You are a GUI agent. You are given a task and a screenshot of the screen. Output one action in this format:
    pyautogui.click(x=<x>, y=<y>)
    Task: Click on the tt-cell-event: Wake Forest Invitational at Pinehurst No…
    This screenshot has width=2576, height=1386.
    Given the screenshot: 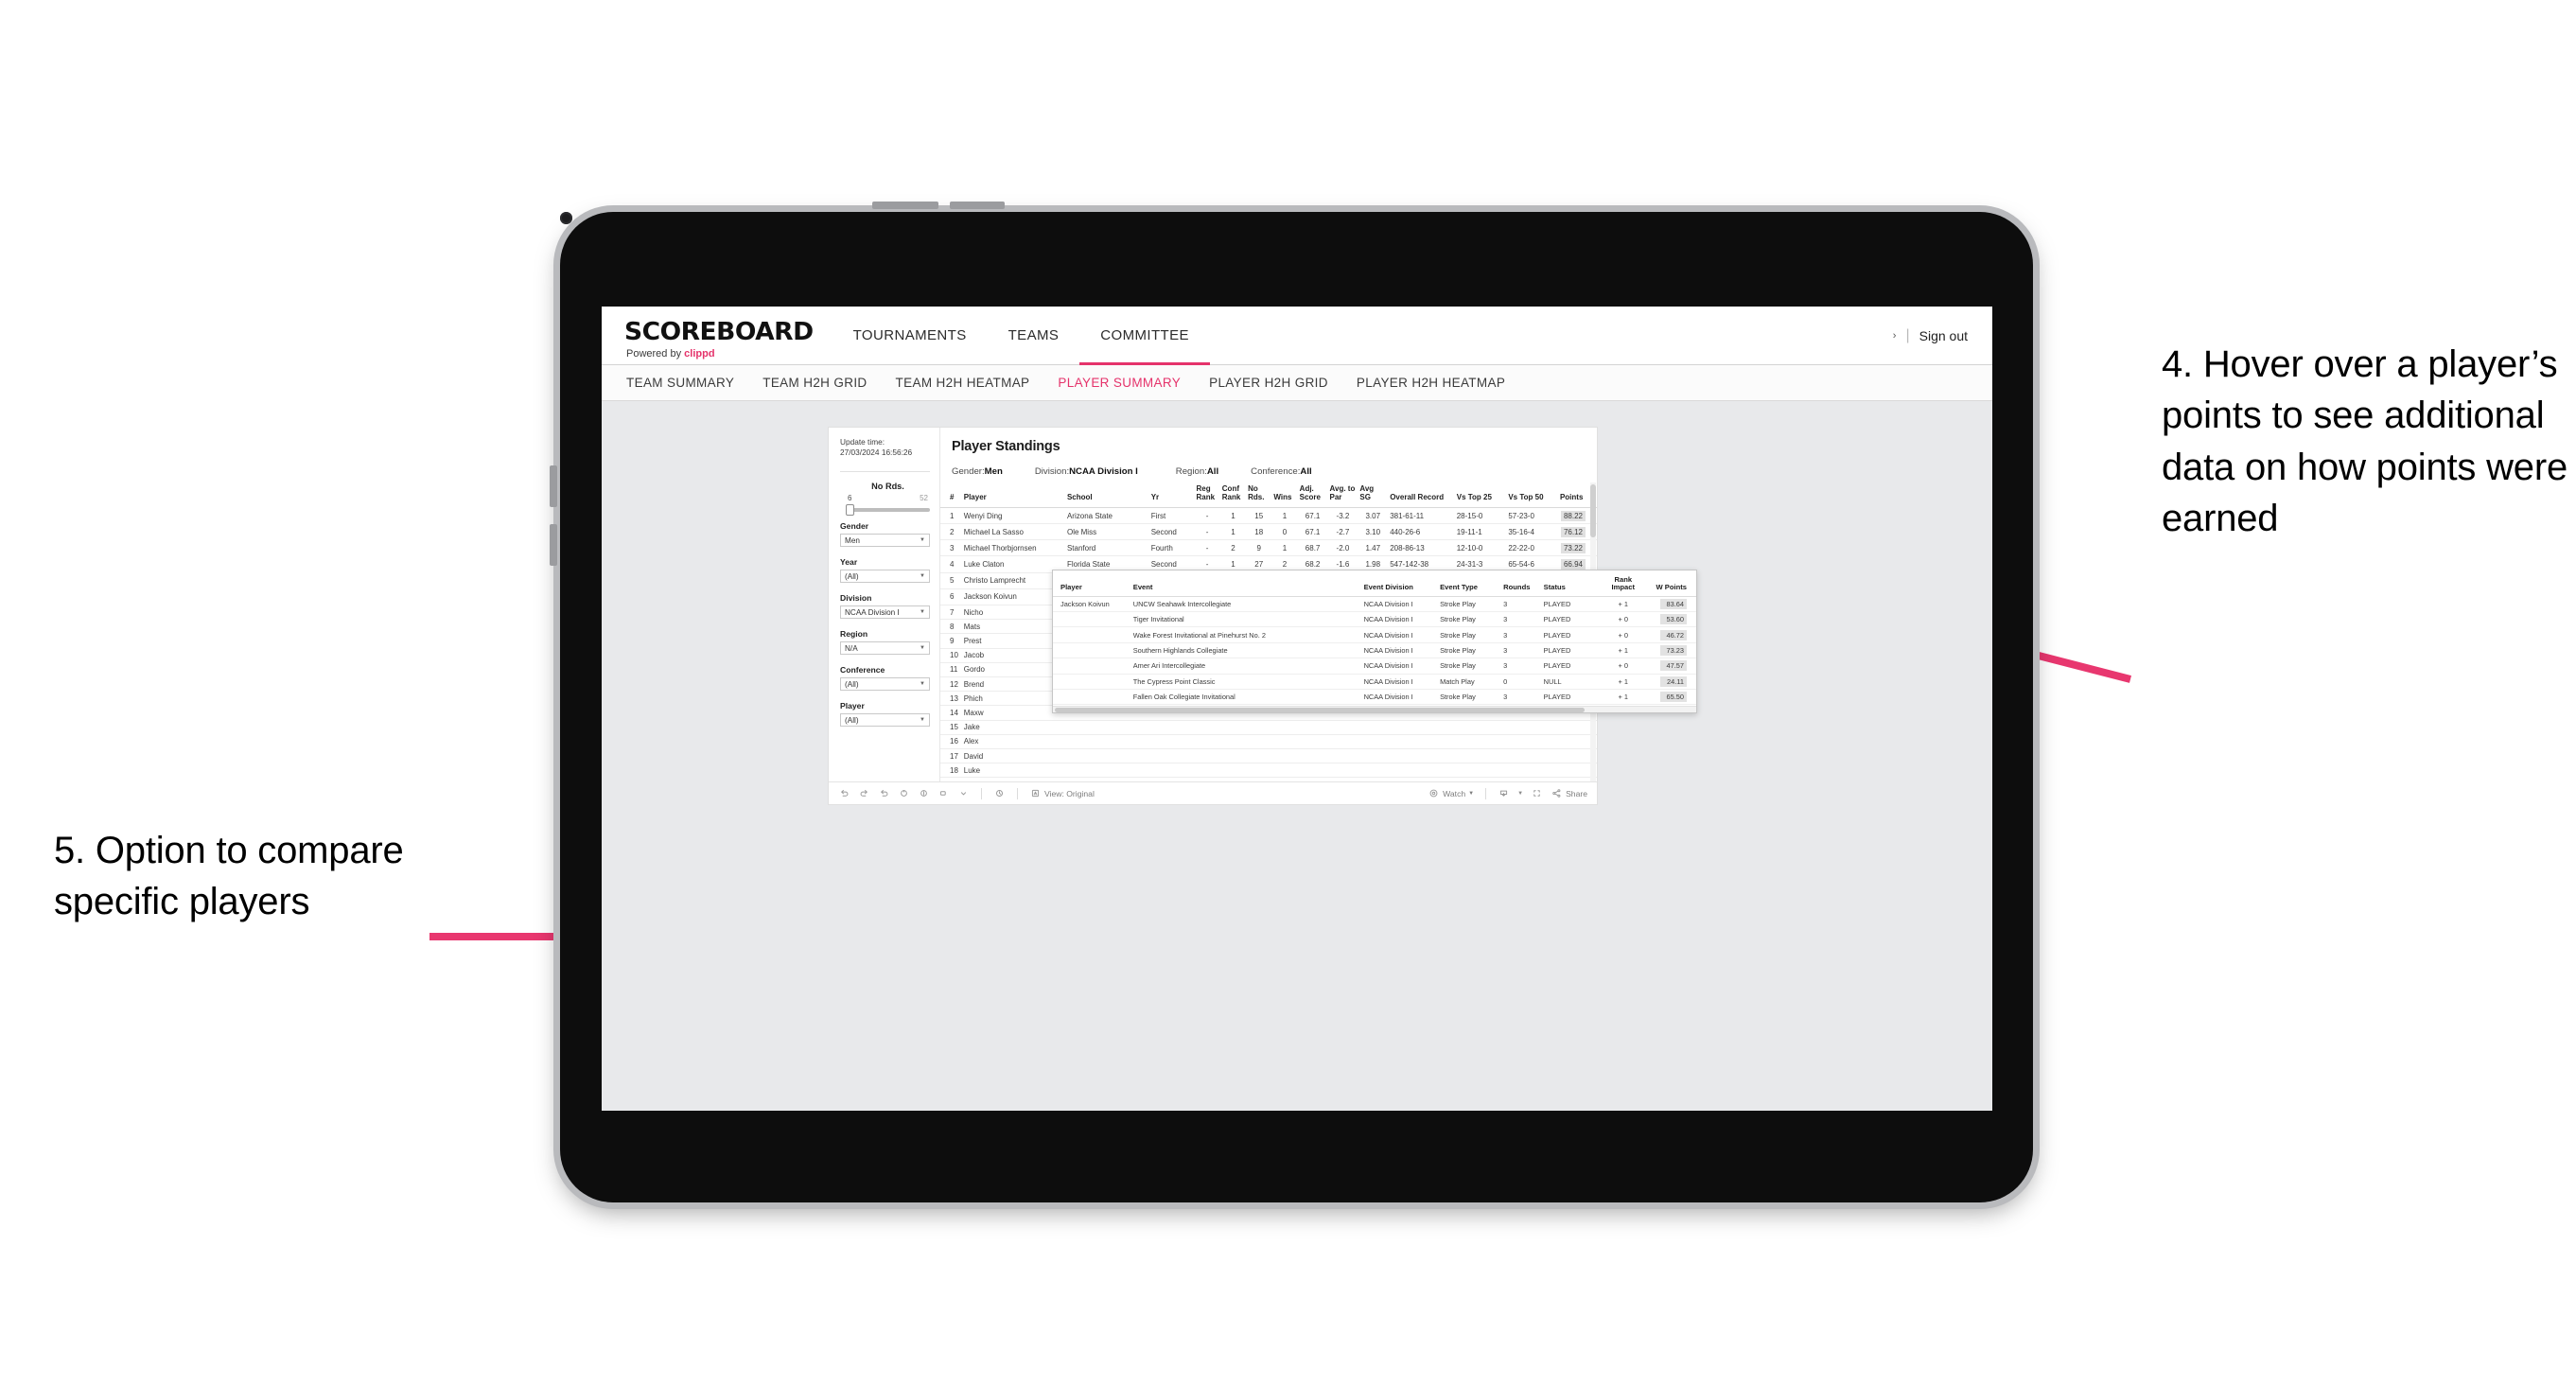 What is the action you would take?
    pyautogui.click(x=1246, y=634)
    